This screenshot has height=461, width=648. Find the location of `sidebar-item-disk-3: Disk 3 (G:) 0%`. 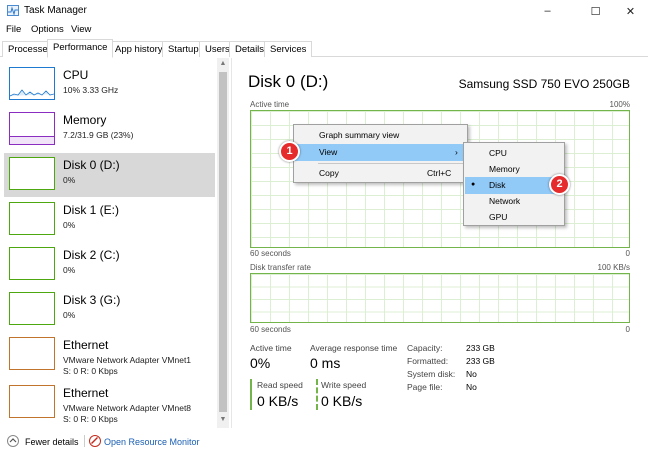

sidebar-item-disk-3: Disk 3 (G:) 0% is located at coordinates (109, 310).